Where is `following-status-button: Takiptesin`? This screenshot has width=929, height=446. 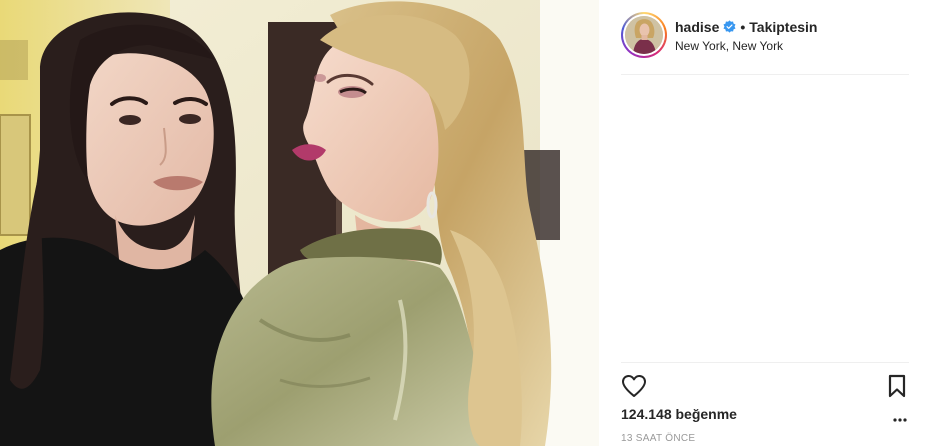 following-status-button: Takiptesin is located at coordinates (783, 27).